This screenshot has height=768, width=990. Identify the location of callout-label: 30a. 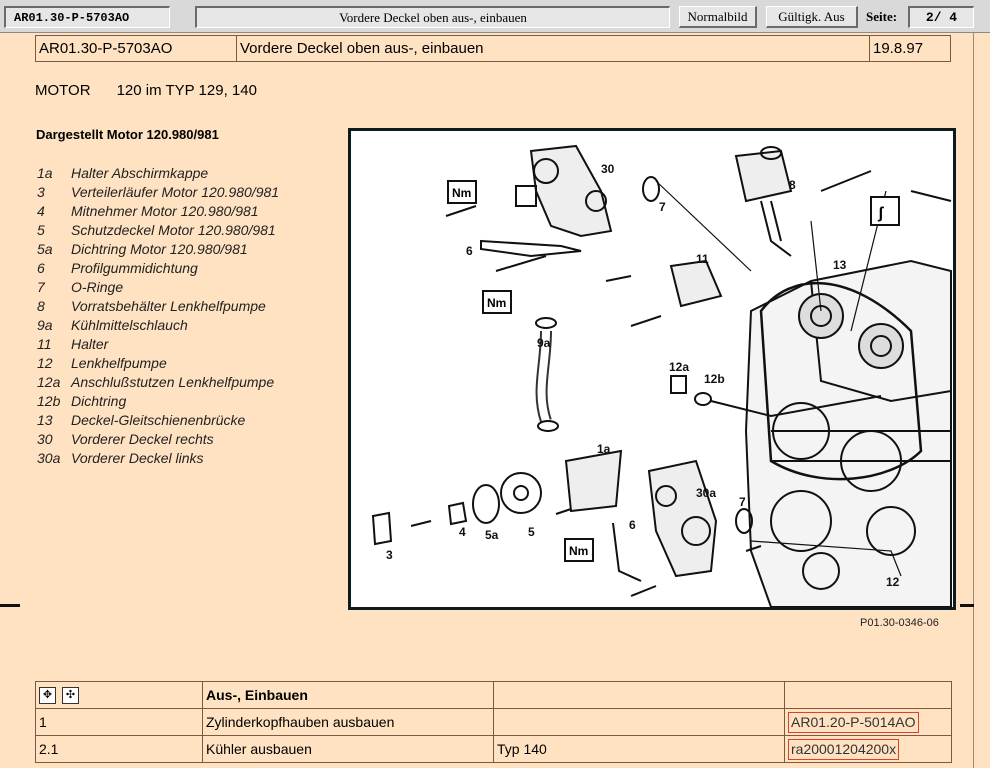
(706, 493).